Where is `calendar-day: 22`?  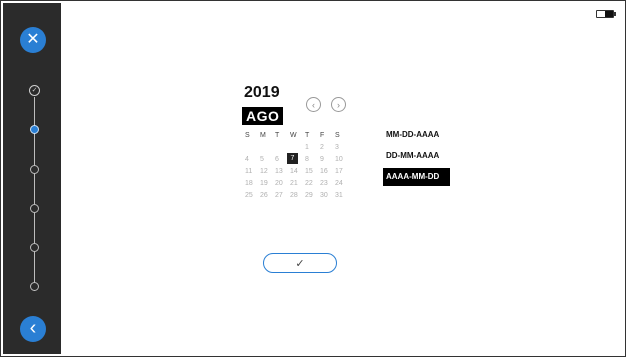 calendar-day: 22 is located at coordinates (310, 183).